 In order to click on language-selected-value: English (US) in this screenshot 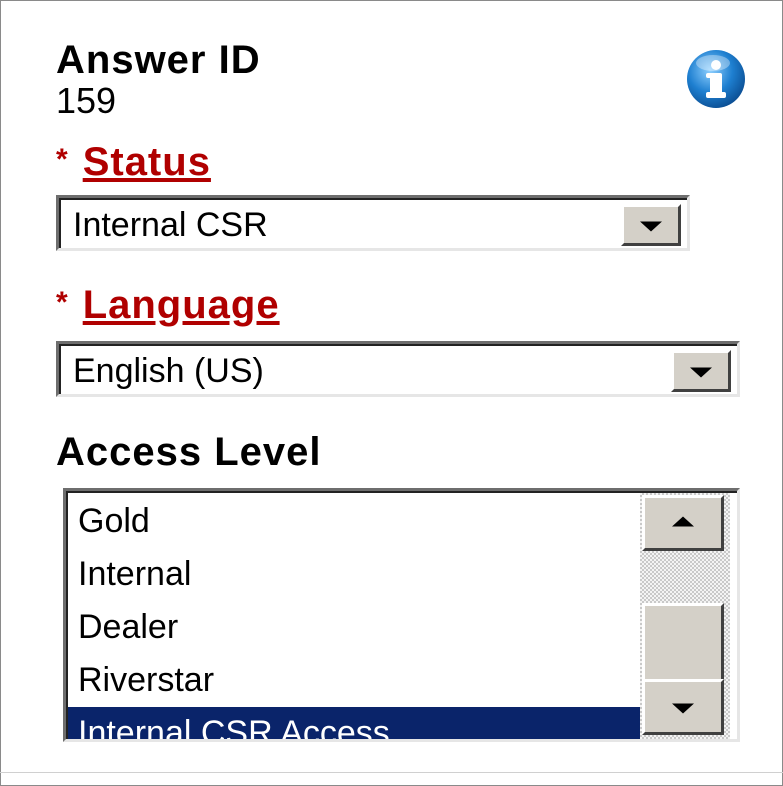, I will do `click(168, 371)`.